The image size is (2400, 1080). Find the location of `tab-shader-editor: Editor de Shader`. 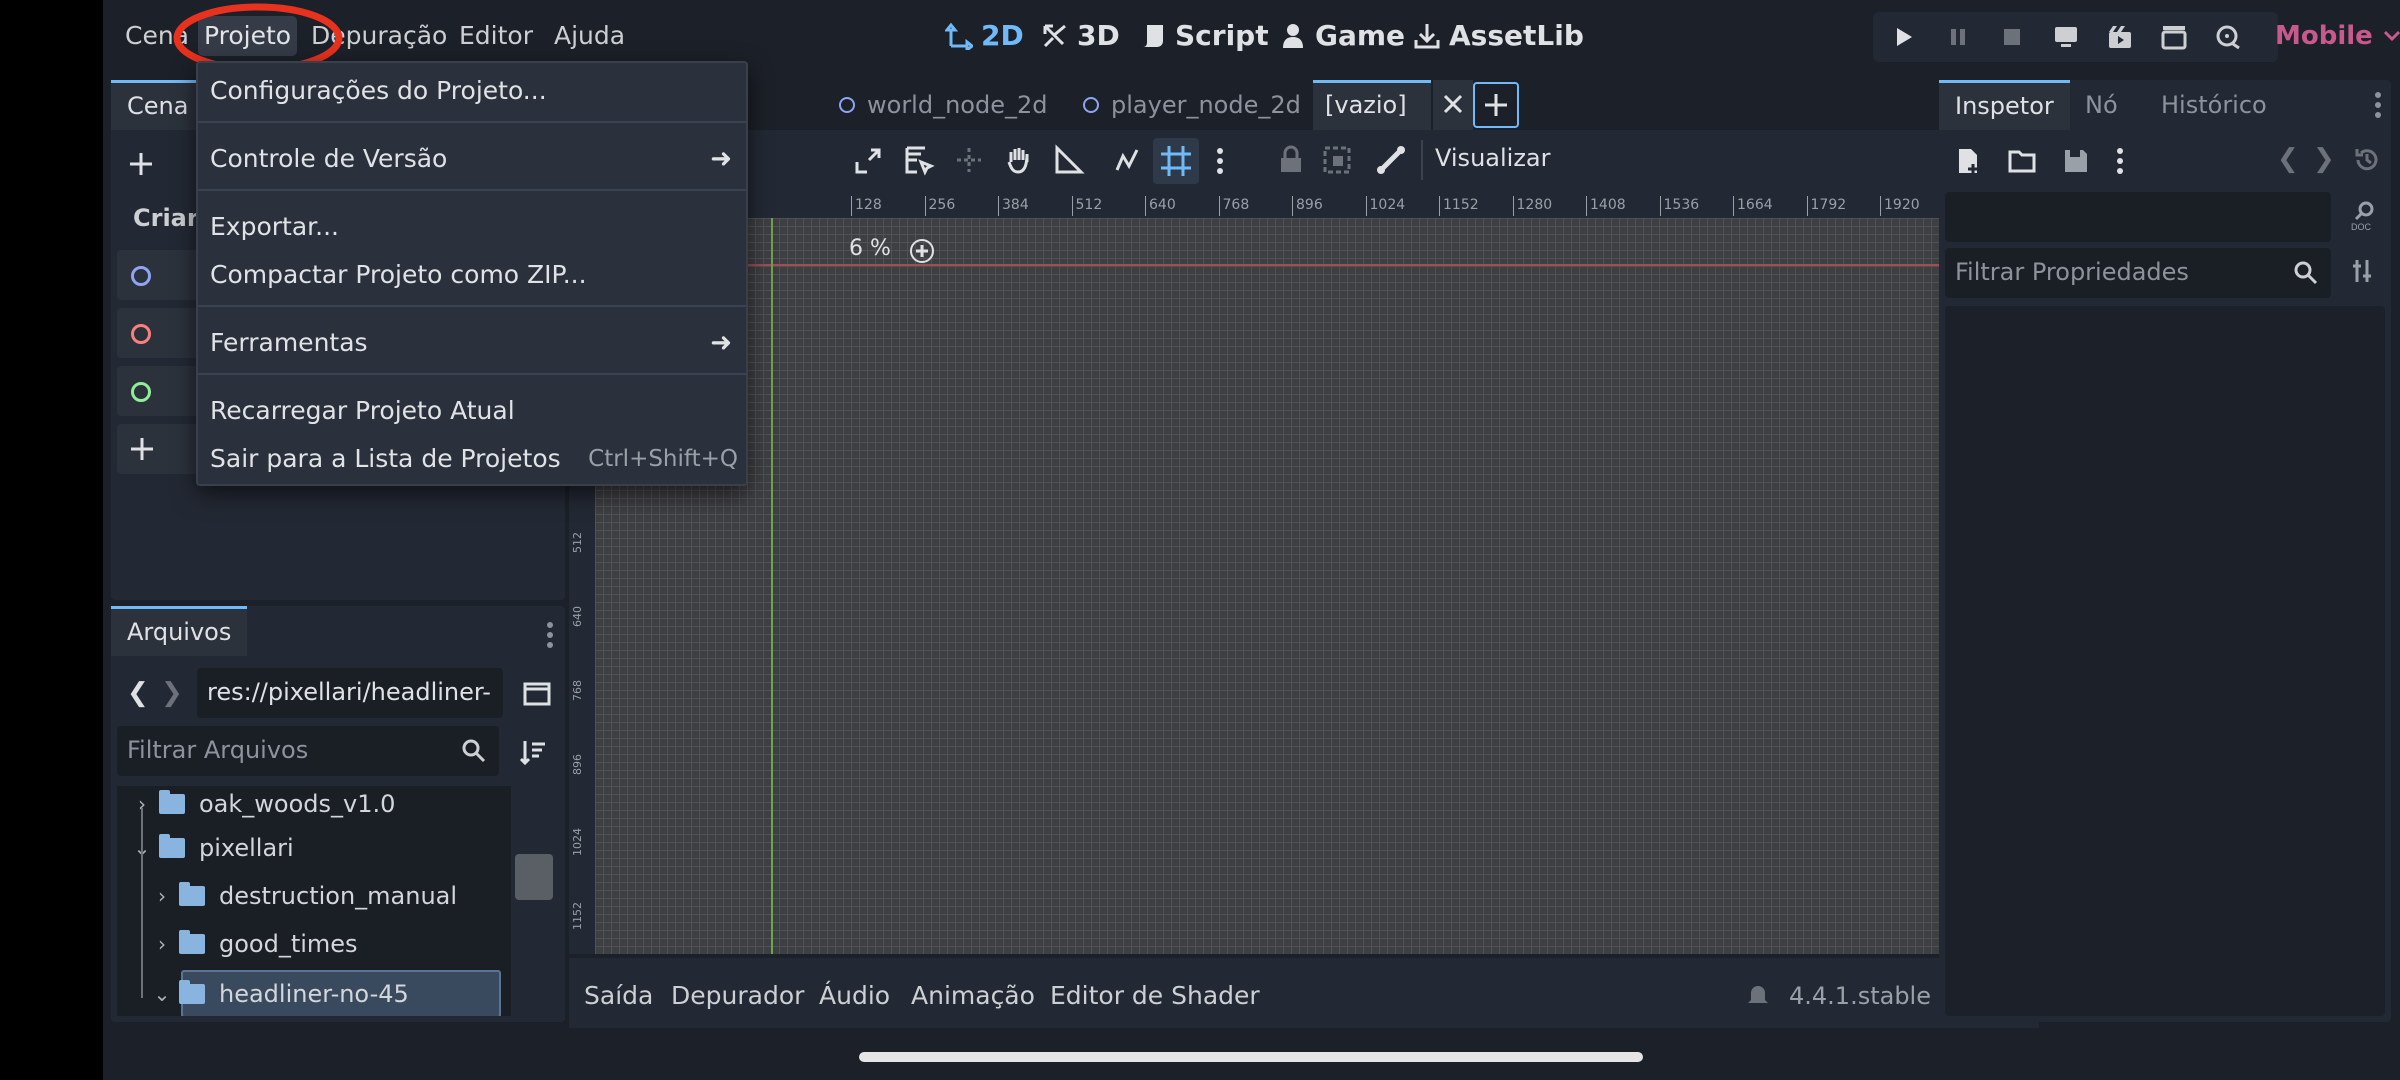

tab-shader-editor: Editor de Shader is located at coordinates (1155, 996).